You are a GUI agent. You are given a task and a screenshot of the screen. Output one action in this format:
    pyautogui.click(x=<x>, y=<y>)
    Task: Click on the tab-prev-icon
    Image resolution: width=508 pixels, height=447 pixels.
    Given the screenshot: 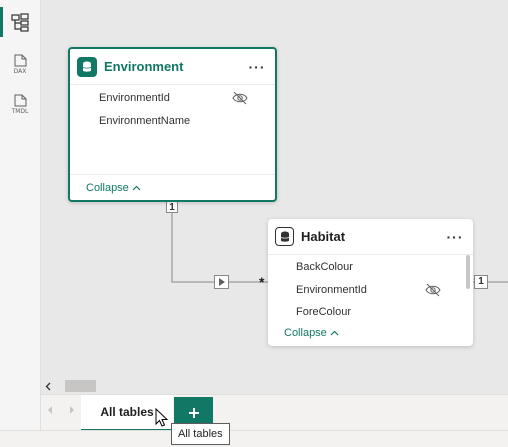 What is the action you would take?
    pyautogui.click(x=50, y=411)
    